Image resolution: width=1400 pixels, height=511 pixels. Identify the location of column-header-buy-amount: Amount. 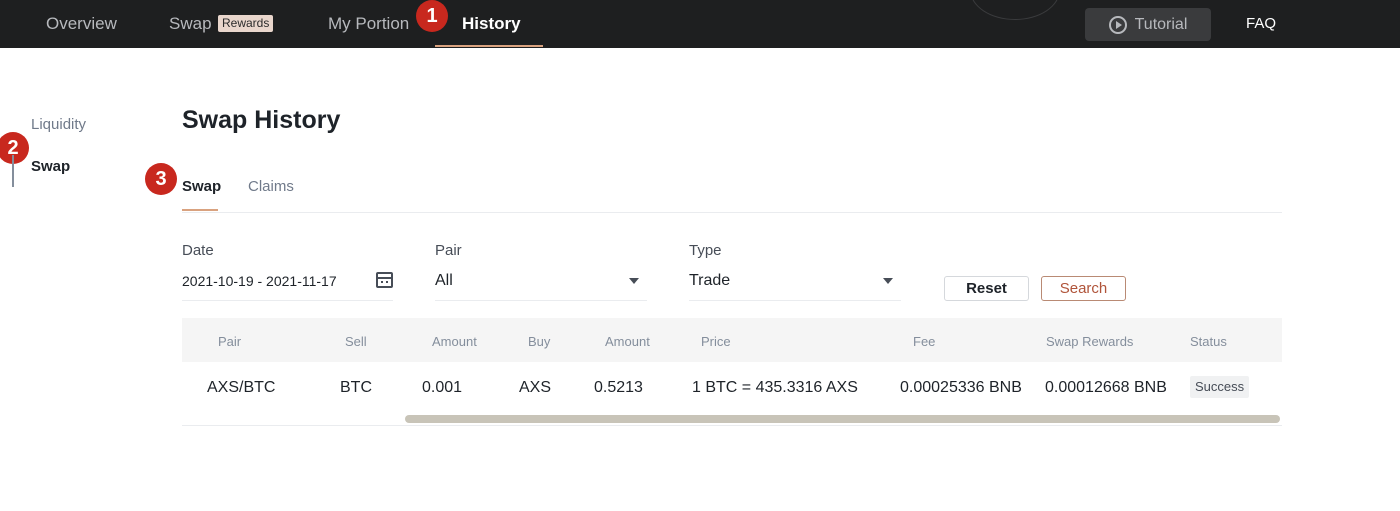
(627, 341).